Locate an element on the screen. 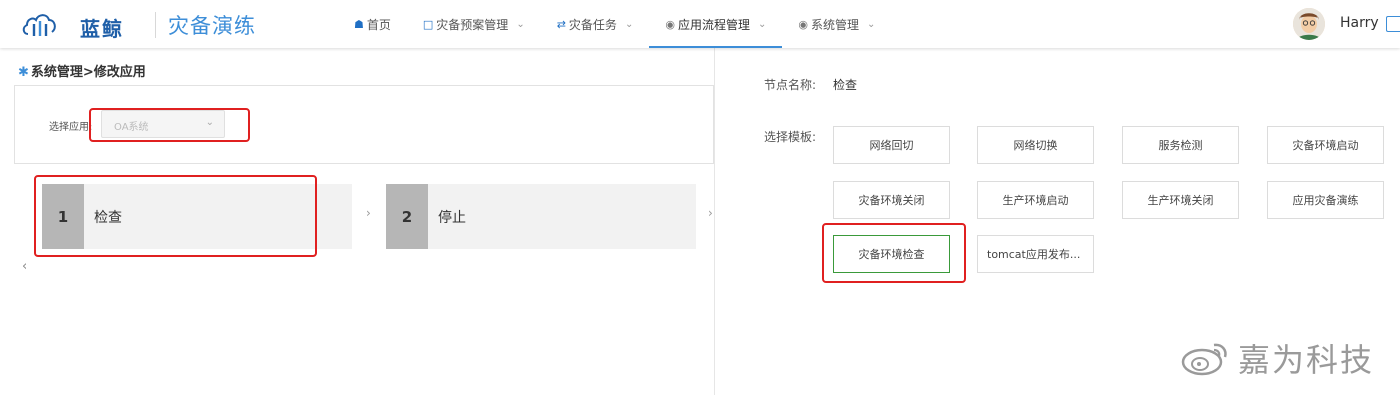 Image resolution: width=1400 pixels, height=395 pixels. logout-icon is located at coordinates (1393, 24).